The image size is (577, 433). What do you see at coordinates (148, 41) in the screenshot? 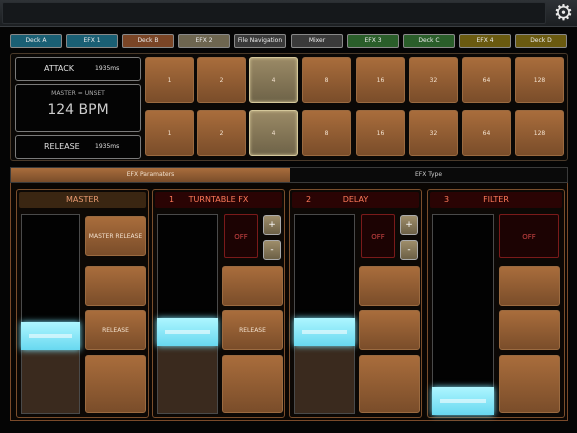
I see `tab-deck-b: Deck B` at bounding box center [148, 41].